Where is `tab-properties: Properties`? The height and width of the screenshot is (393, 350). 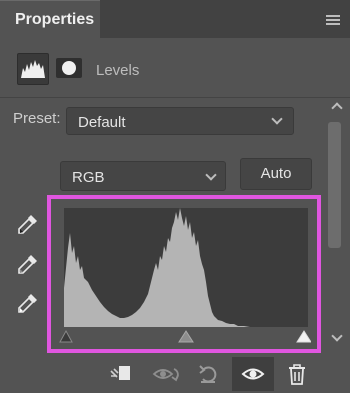 tab-properties: Properties is located at coordinates (50, 19).